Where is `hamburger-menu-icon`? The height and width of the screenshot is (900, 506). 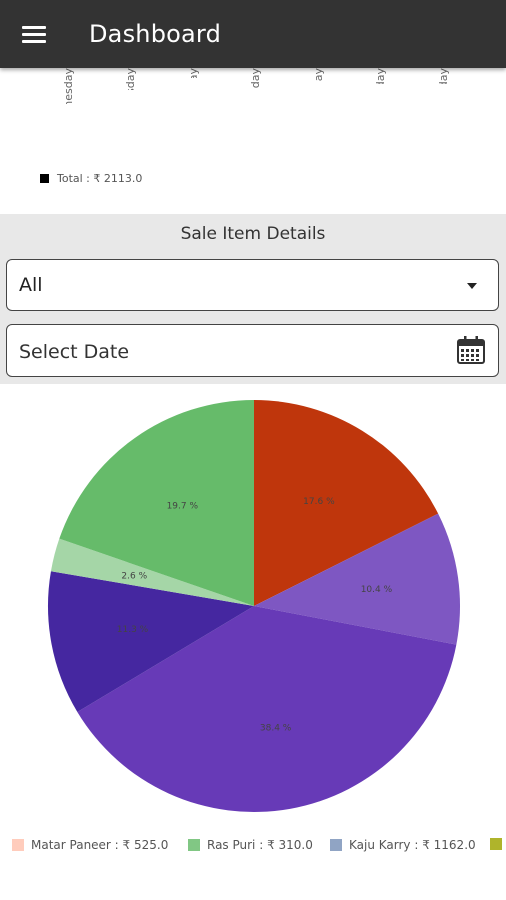 hamburger-menu-icon is located at coordinates (34, 34).